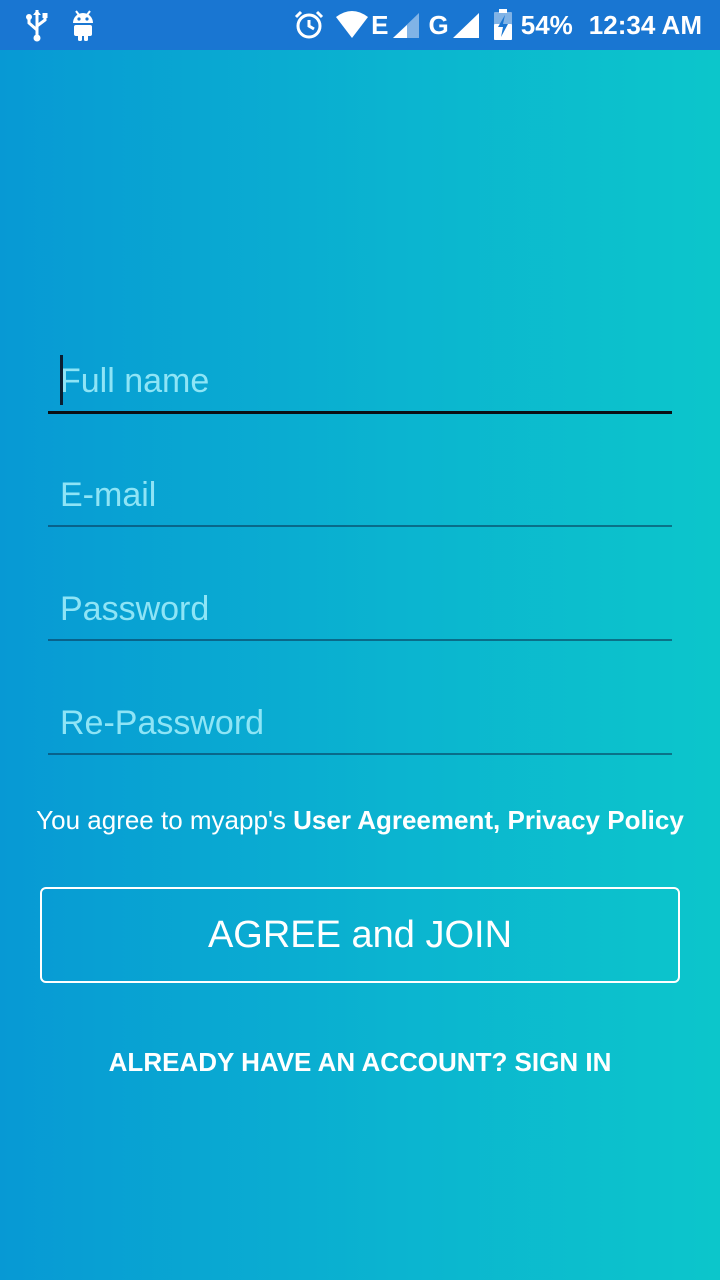 This screenshot has width=720, height=1280. I want to click on clock-time: 12:34 AM, so click(645, 25).